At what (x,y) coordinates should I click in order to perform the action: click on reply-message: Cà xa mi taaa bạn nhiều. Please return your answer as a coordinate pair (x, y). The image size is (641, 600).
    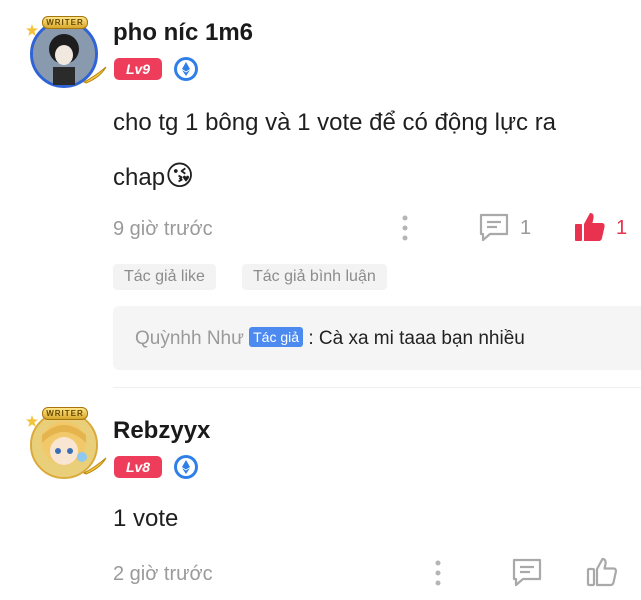
    Looking at the image, I should click on (421, 338).